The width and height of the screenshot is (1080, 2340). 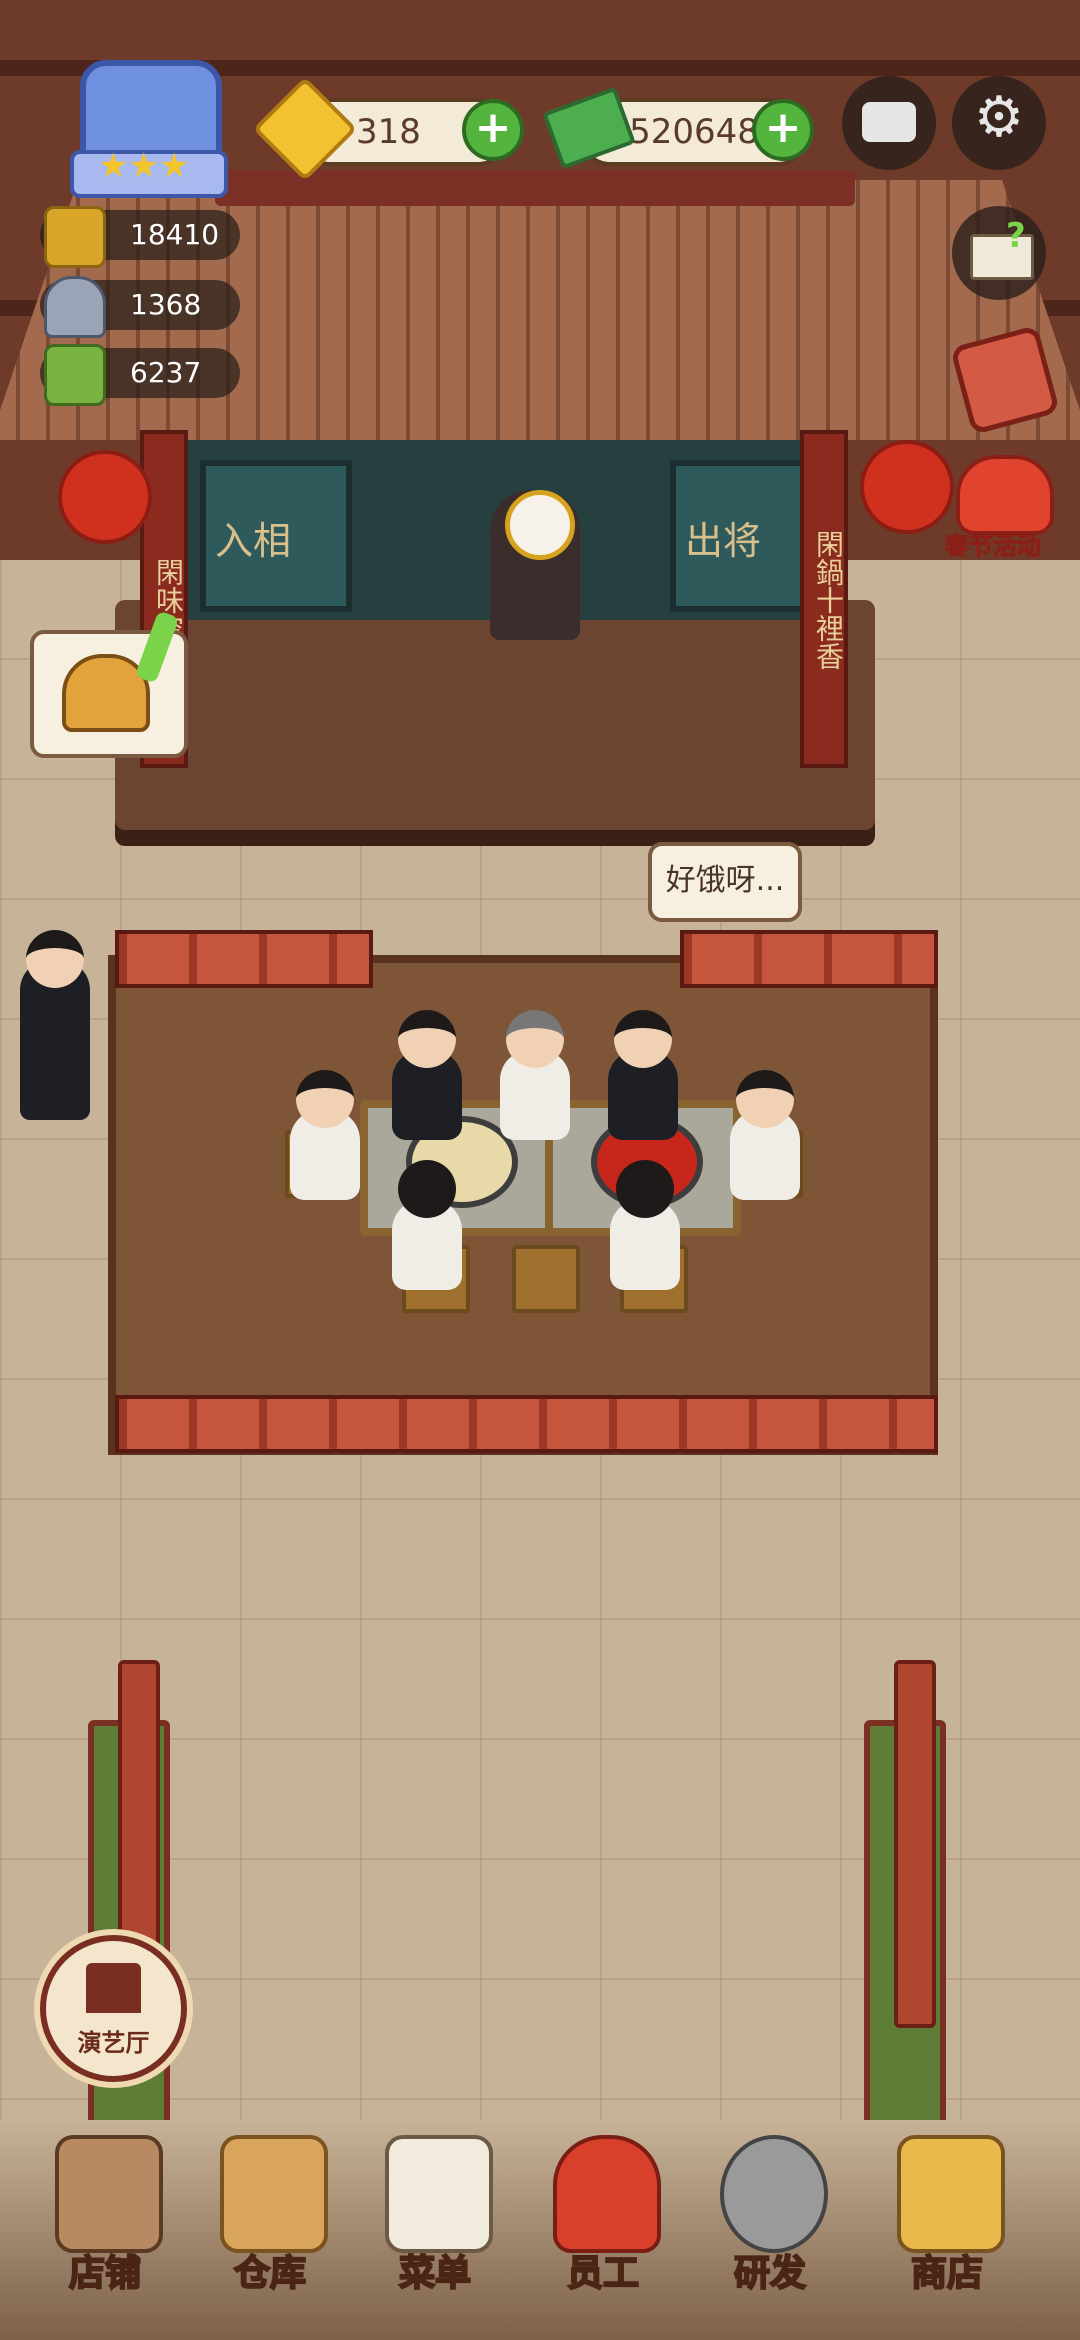 I want to click on nav-store: 商店, so click(x=947, y=2227).